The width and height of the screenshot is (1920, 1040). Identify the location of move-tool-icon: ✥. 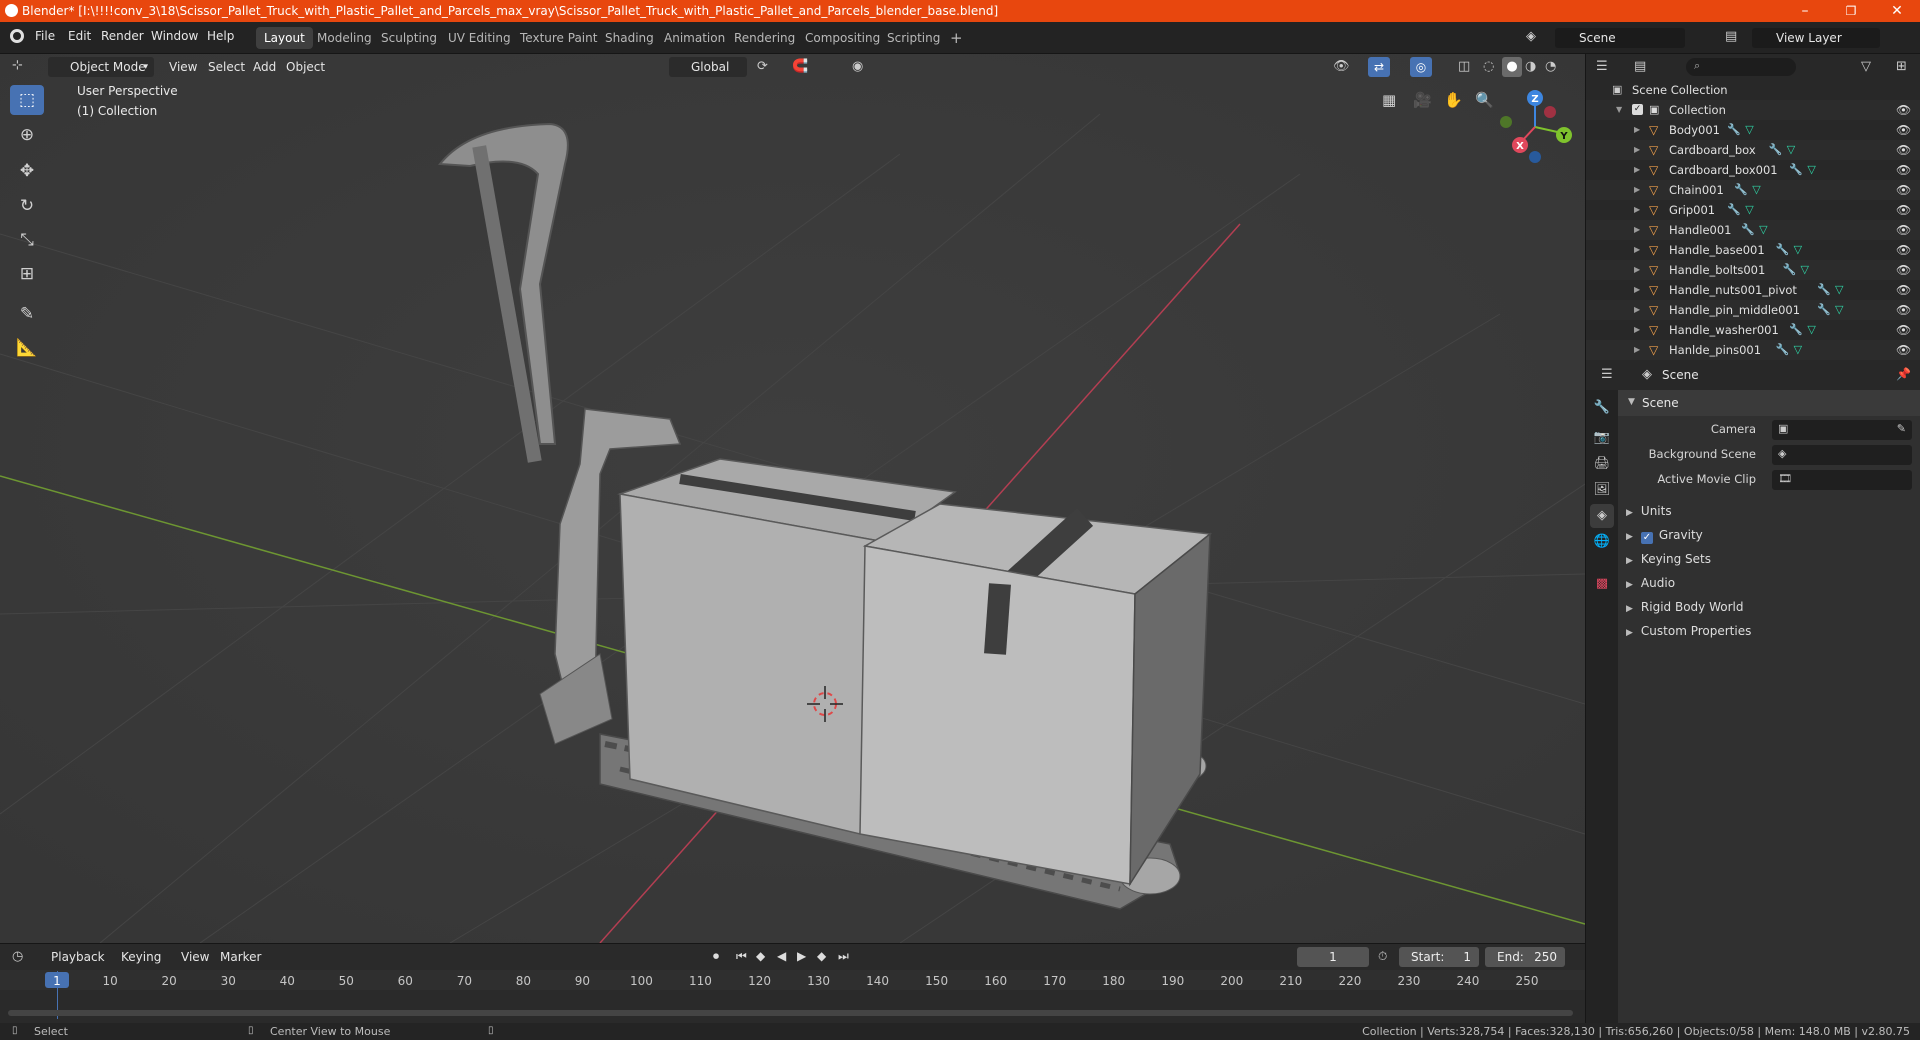
(27, 171).